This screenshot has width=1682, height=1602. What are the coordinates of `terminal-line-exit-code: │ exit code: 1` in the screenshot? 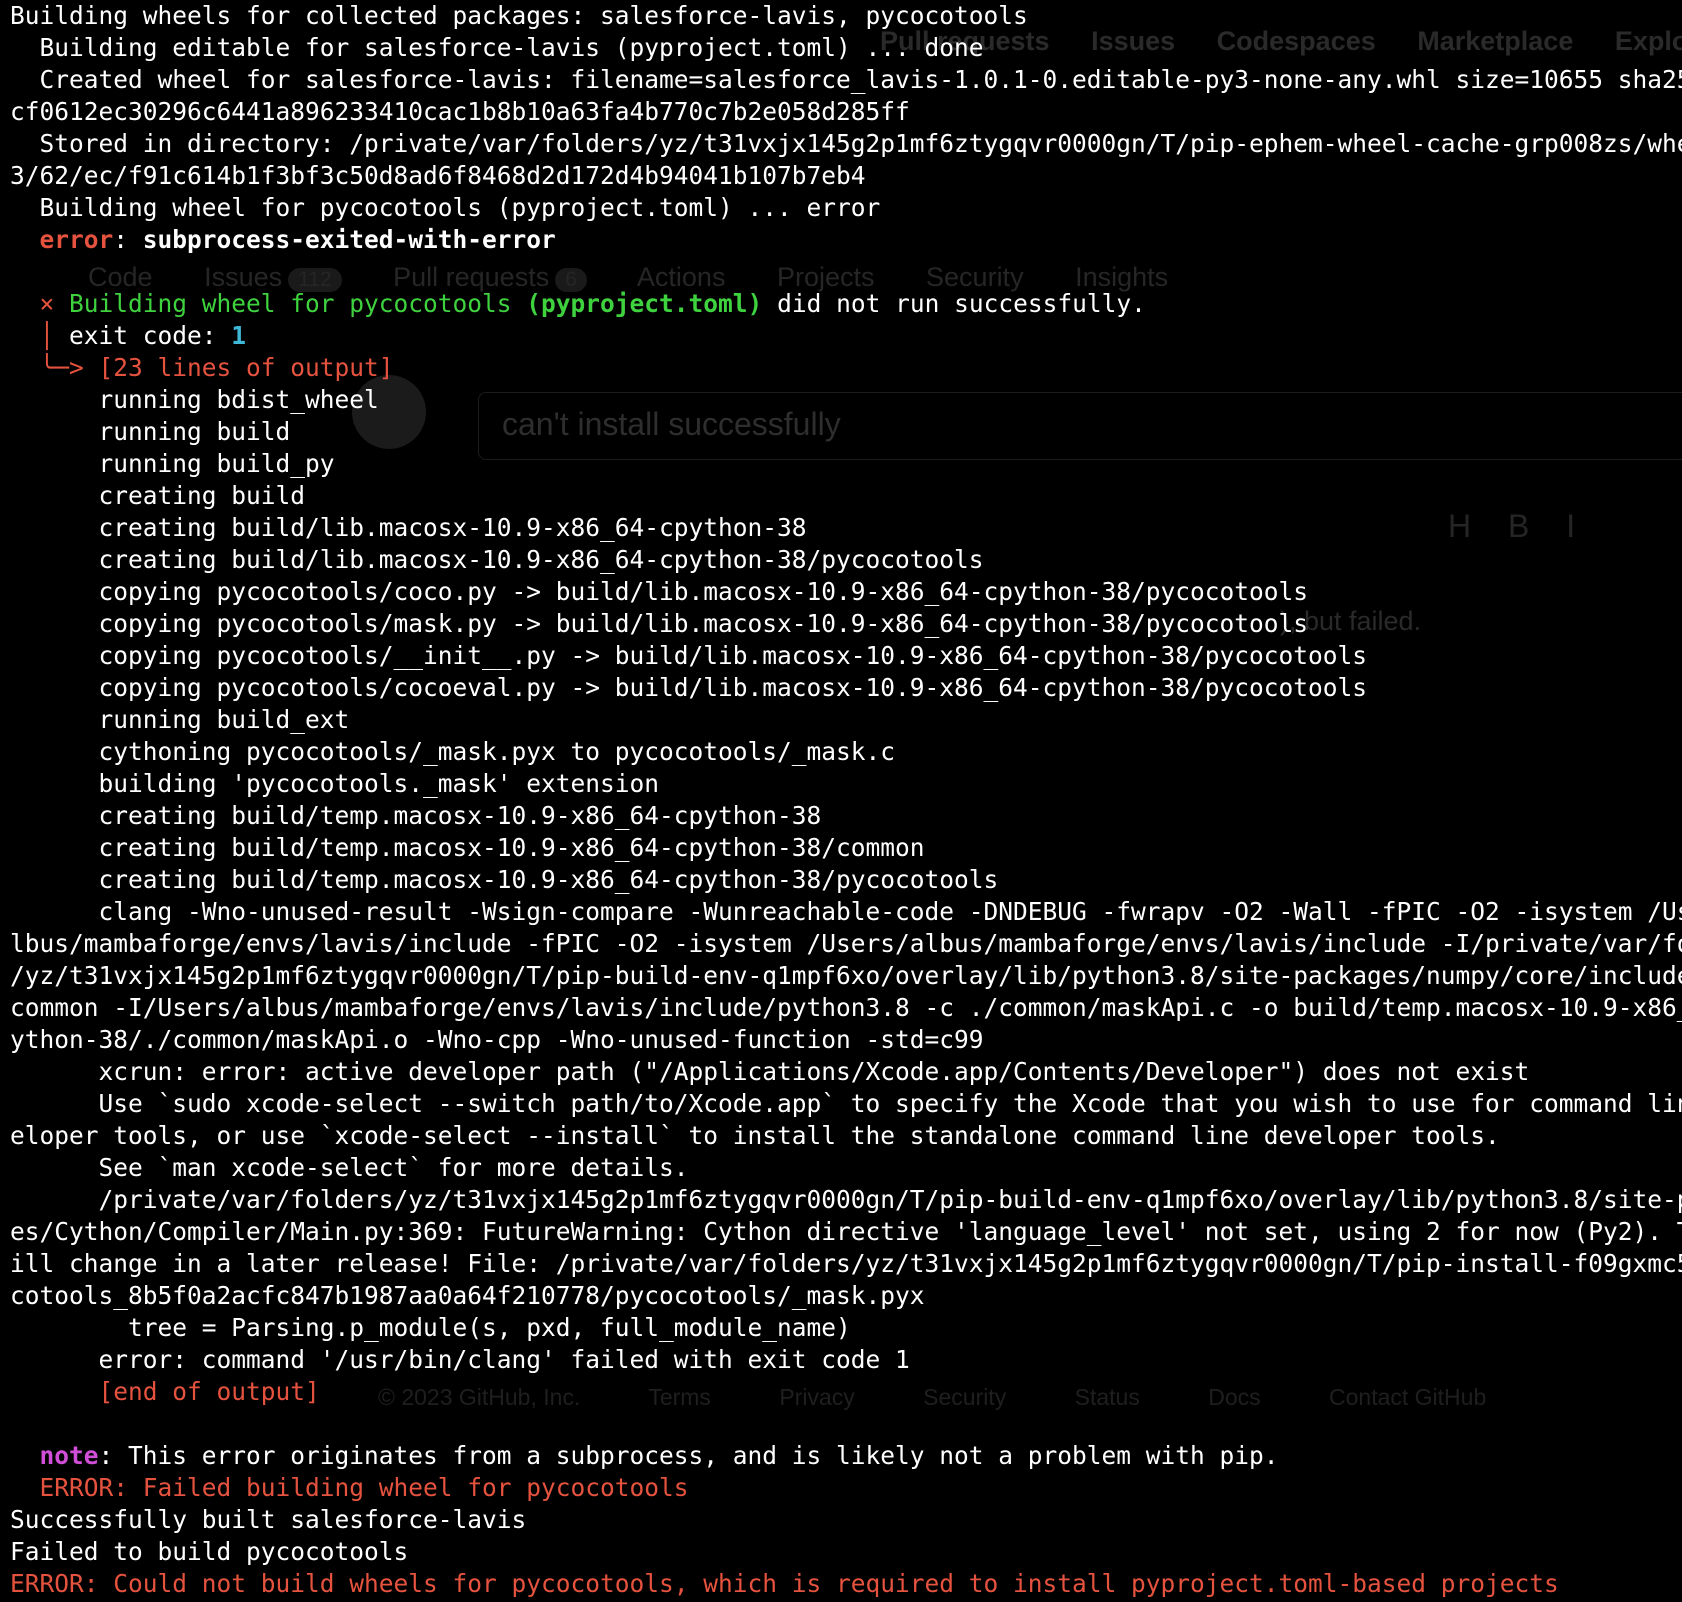 It's located at (128, 336).